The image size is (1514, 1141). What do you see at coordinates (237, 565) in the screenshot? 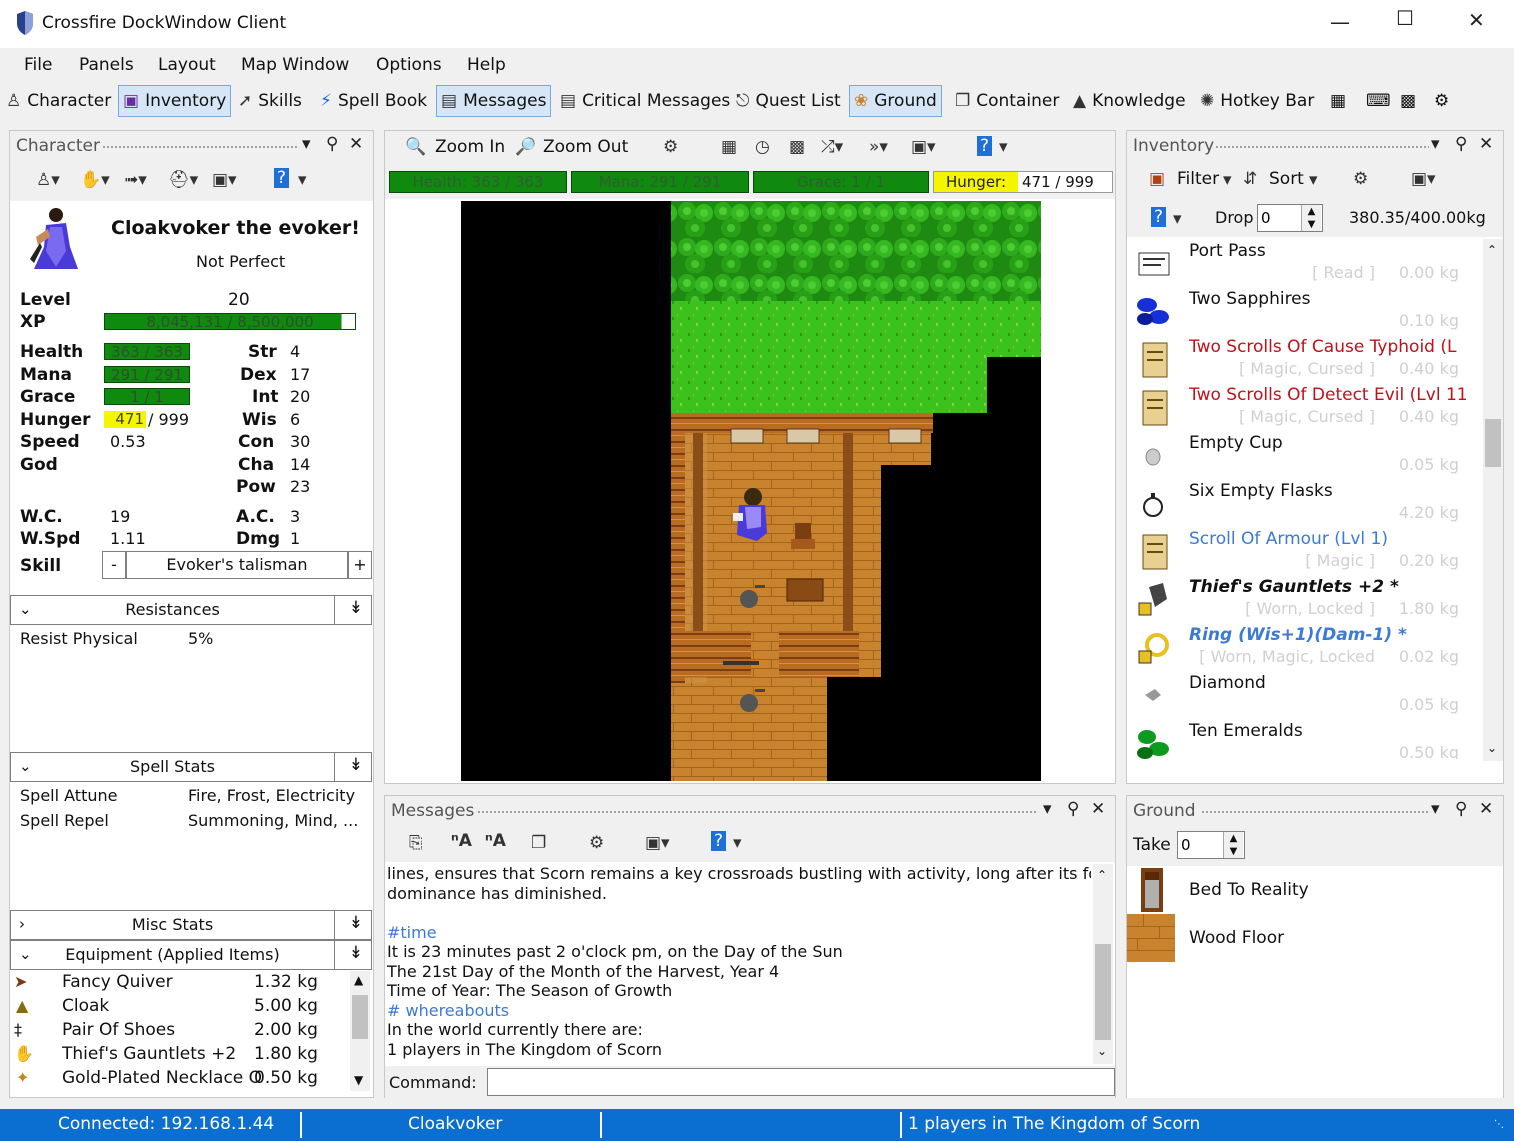
I see `skill-selector: Evoker's talisman` at bounding box center [237, 565].